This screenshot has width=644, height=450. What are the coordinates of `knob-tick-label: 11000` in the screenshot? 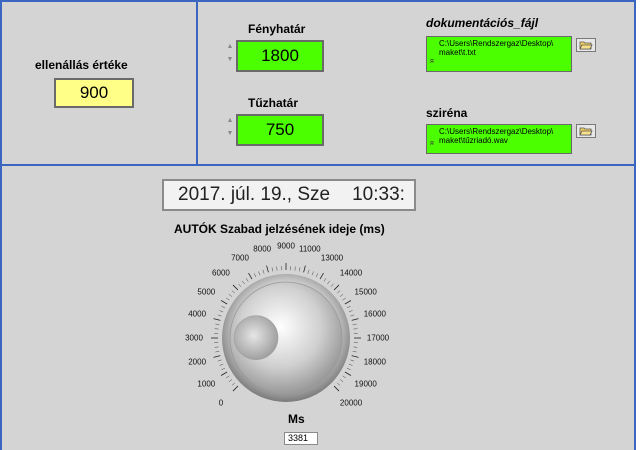 It's located at (309, 249).